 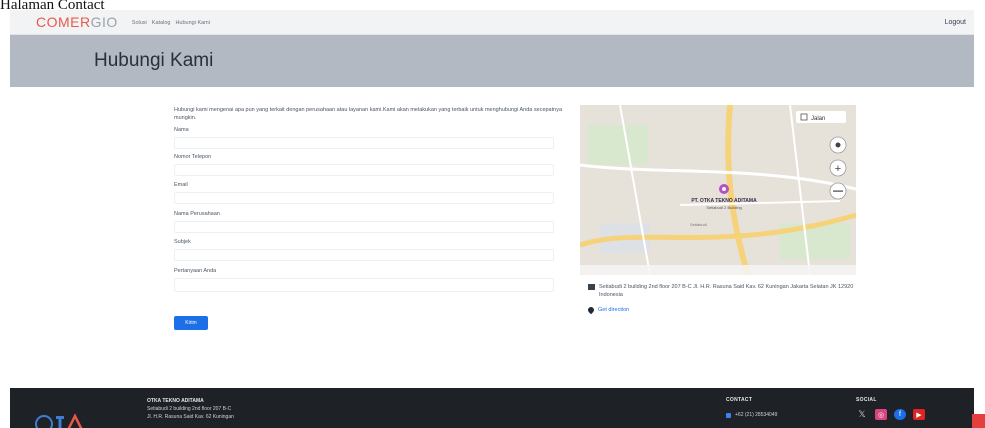 What do you see at coordinates (195, 271) in the screenshot?
I see `label-pertanyaan: Pertanyaan Anda` at bounding box center [195, 271].